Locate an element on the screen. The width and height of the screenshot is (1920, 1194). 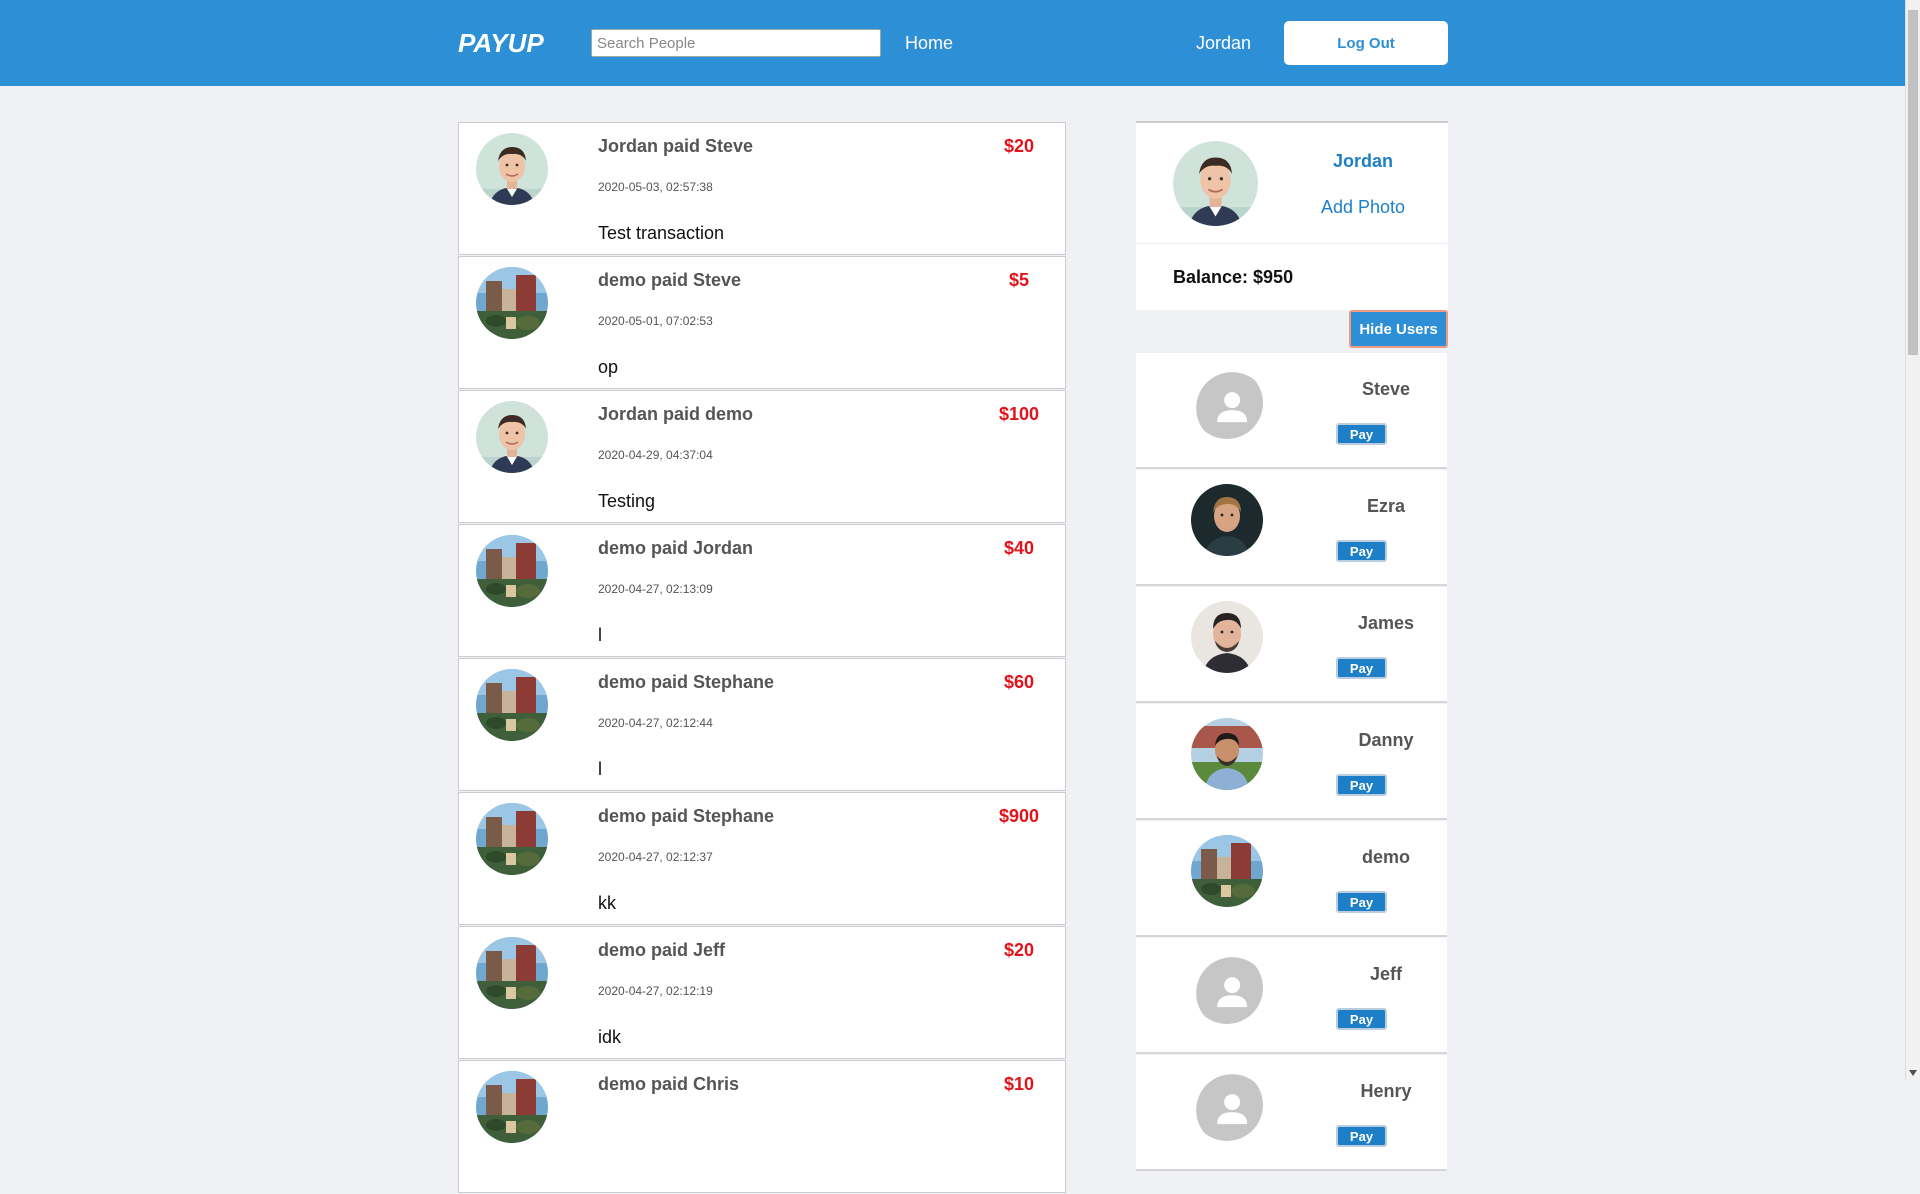
profile-name: Jordan is located at coordinates (1362, 161).